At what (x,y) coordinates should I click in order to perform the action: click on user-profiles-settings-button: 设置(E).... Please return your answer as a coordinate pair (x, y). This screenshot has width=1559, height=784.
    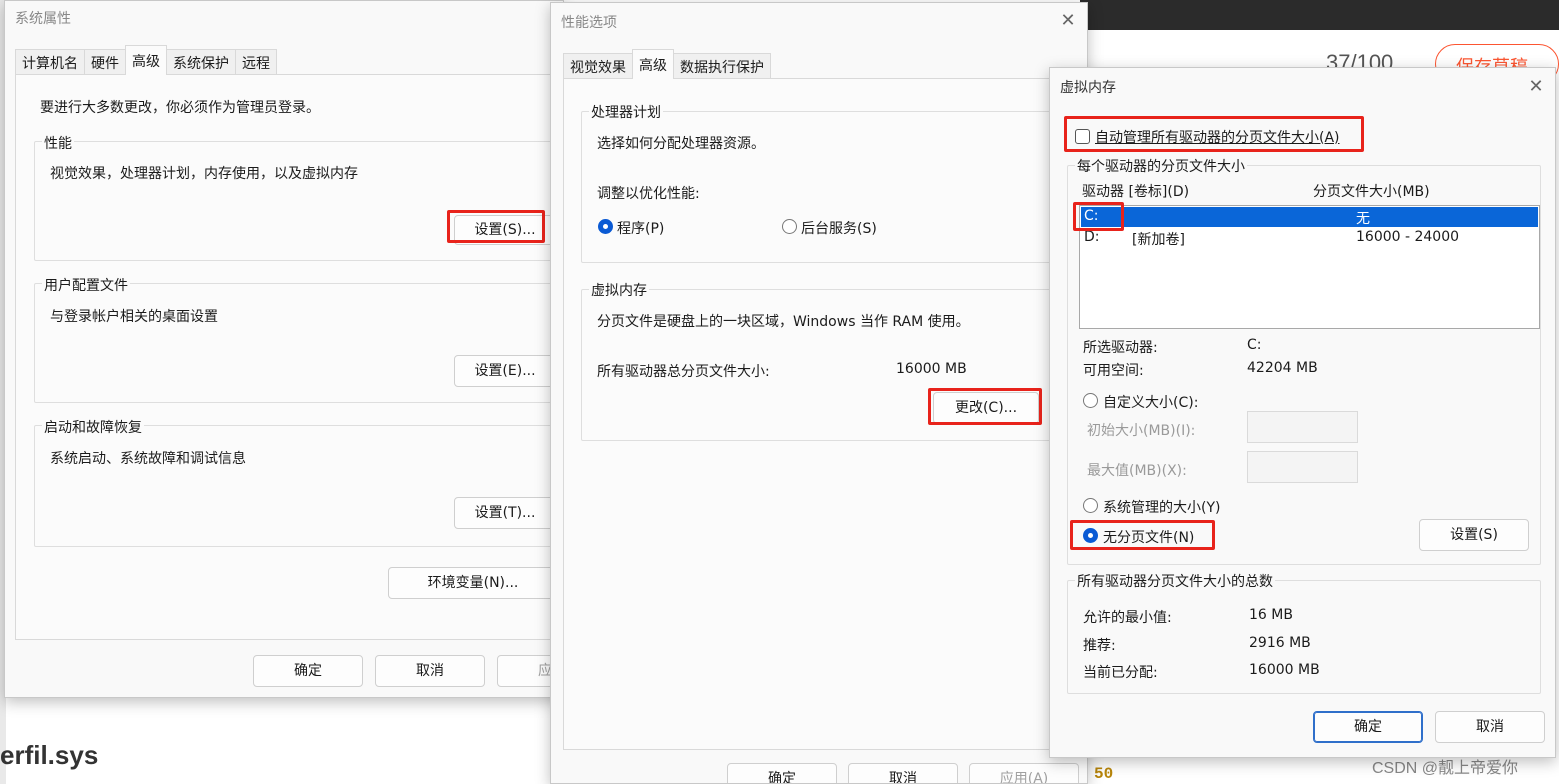
    Looking at the image, I should click on (505, 371).